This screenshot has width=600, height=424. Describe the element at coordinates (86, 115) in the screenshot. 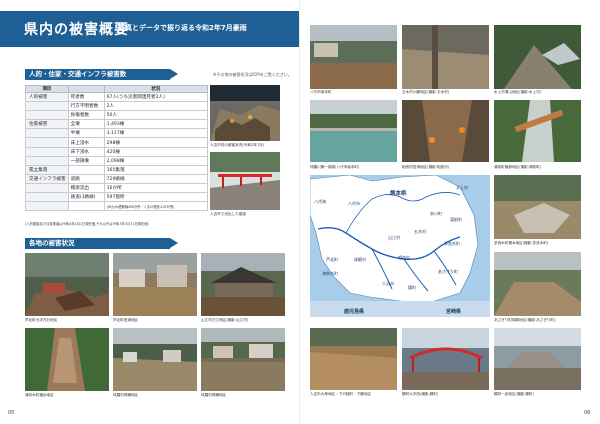

I see `table-cell-item: 負傷者数` at that location.